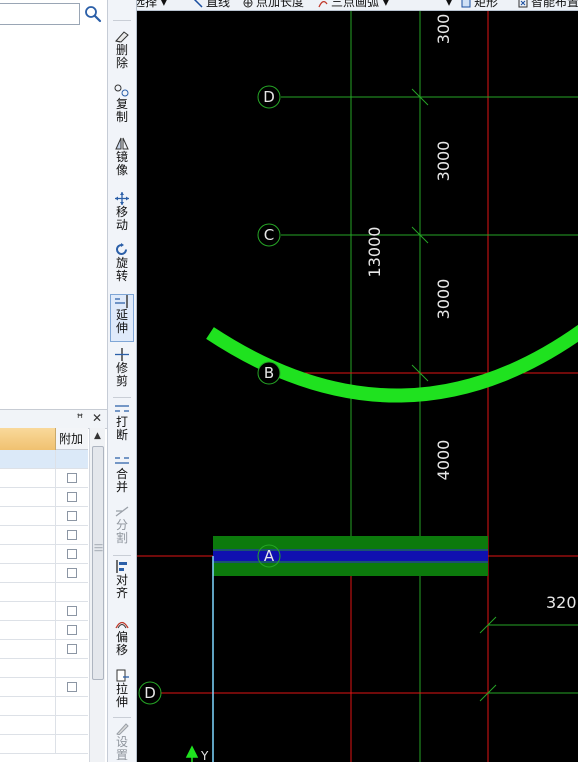  Describe the element at coordinates (97, 418) in the screenshot. I see `close-icon: ✕` at that location.